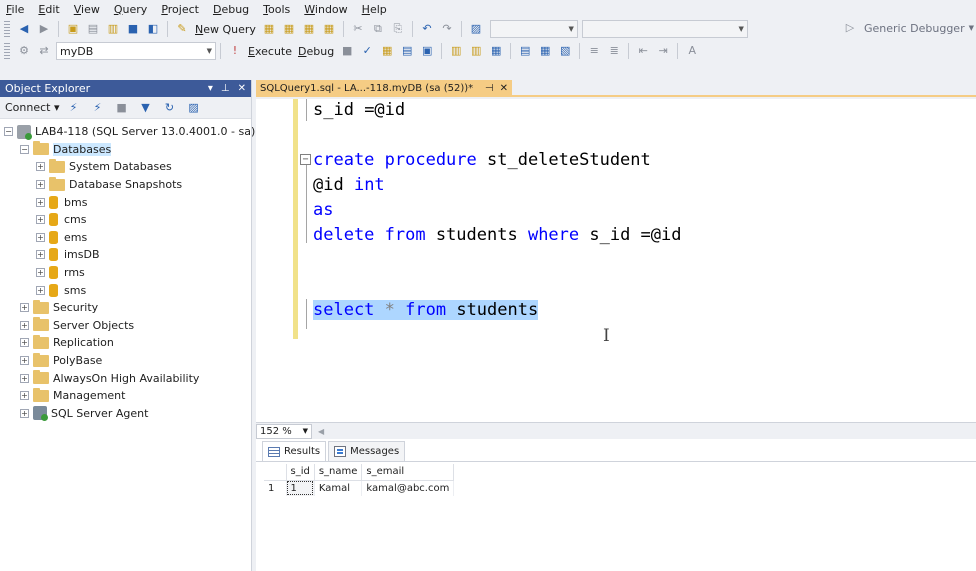 The height and width of the screenshot is (571, 976). I want to click on redo-icon: ↷, so click(447, 29).